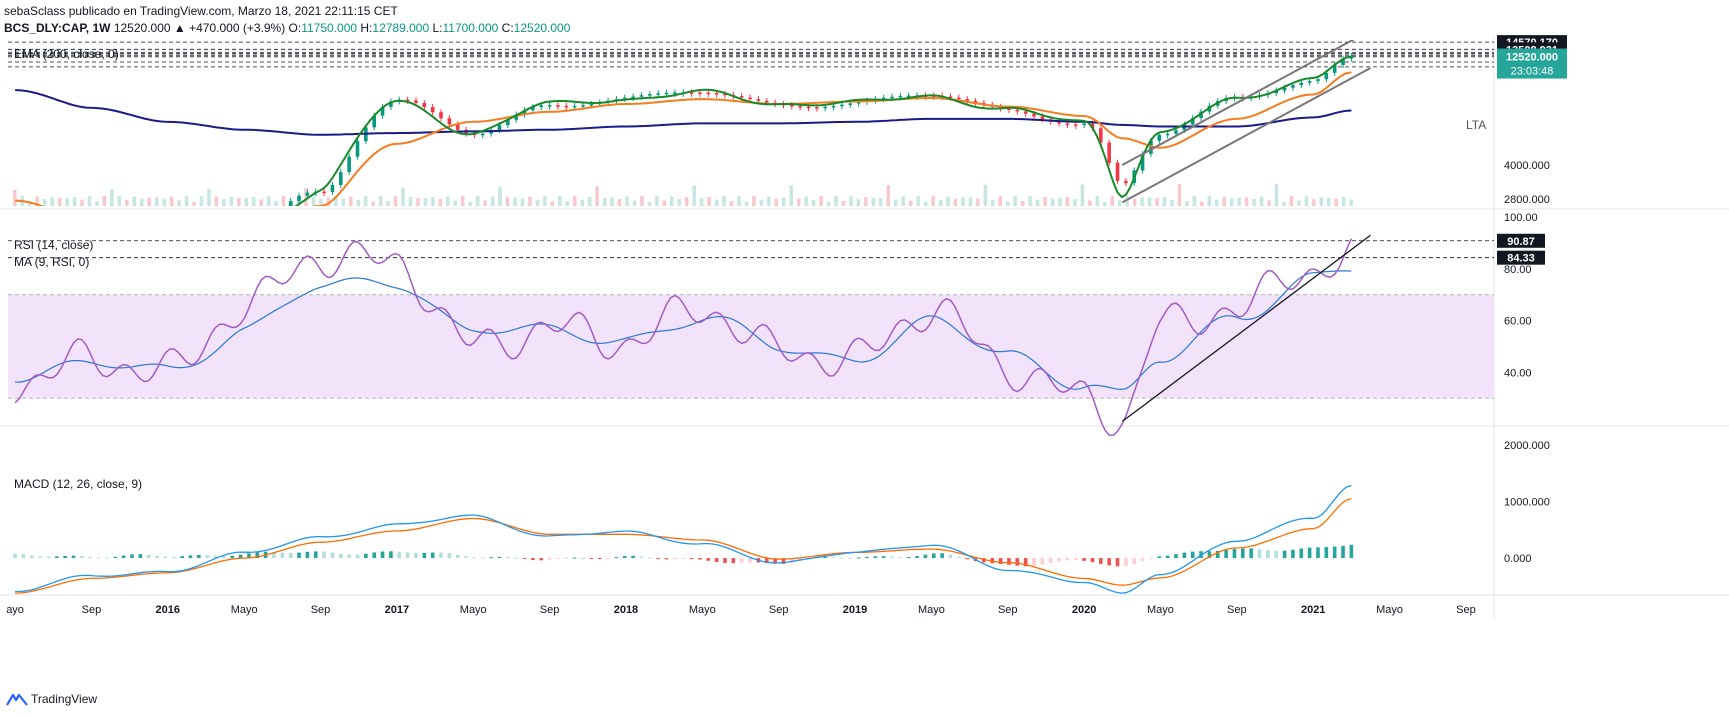  I want to click on rsi-axis-tick: 80.00, so click(1518, 270).